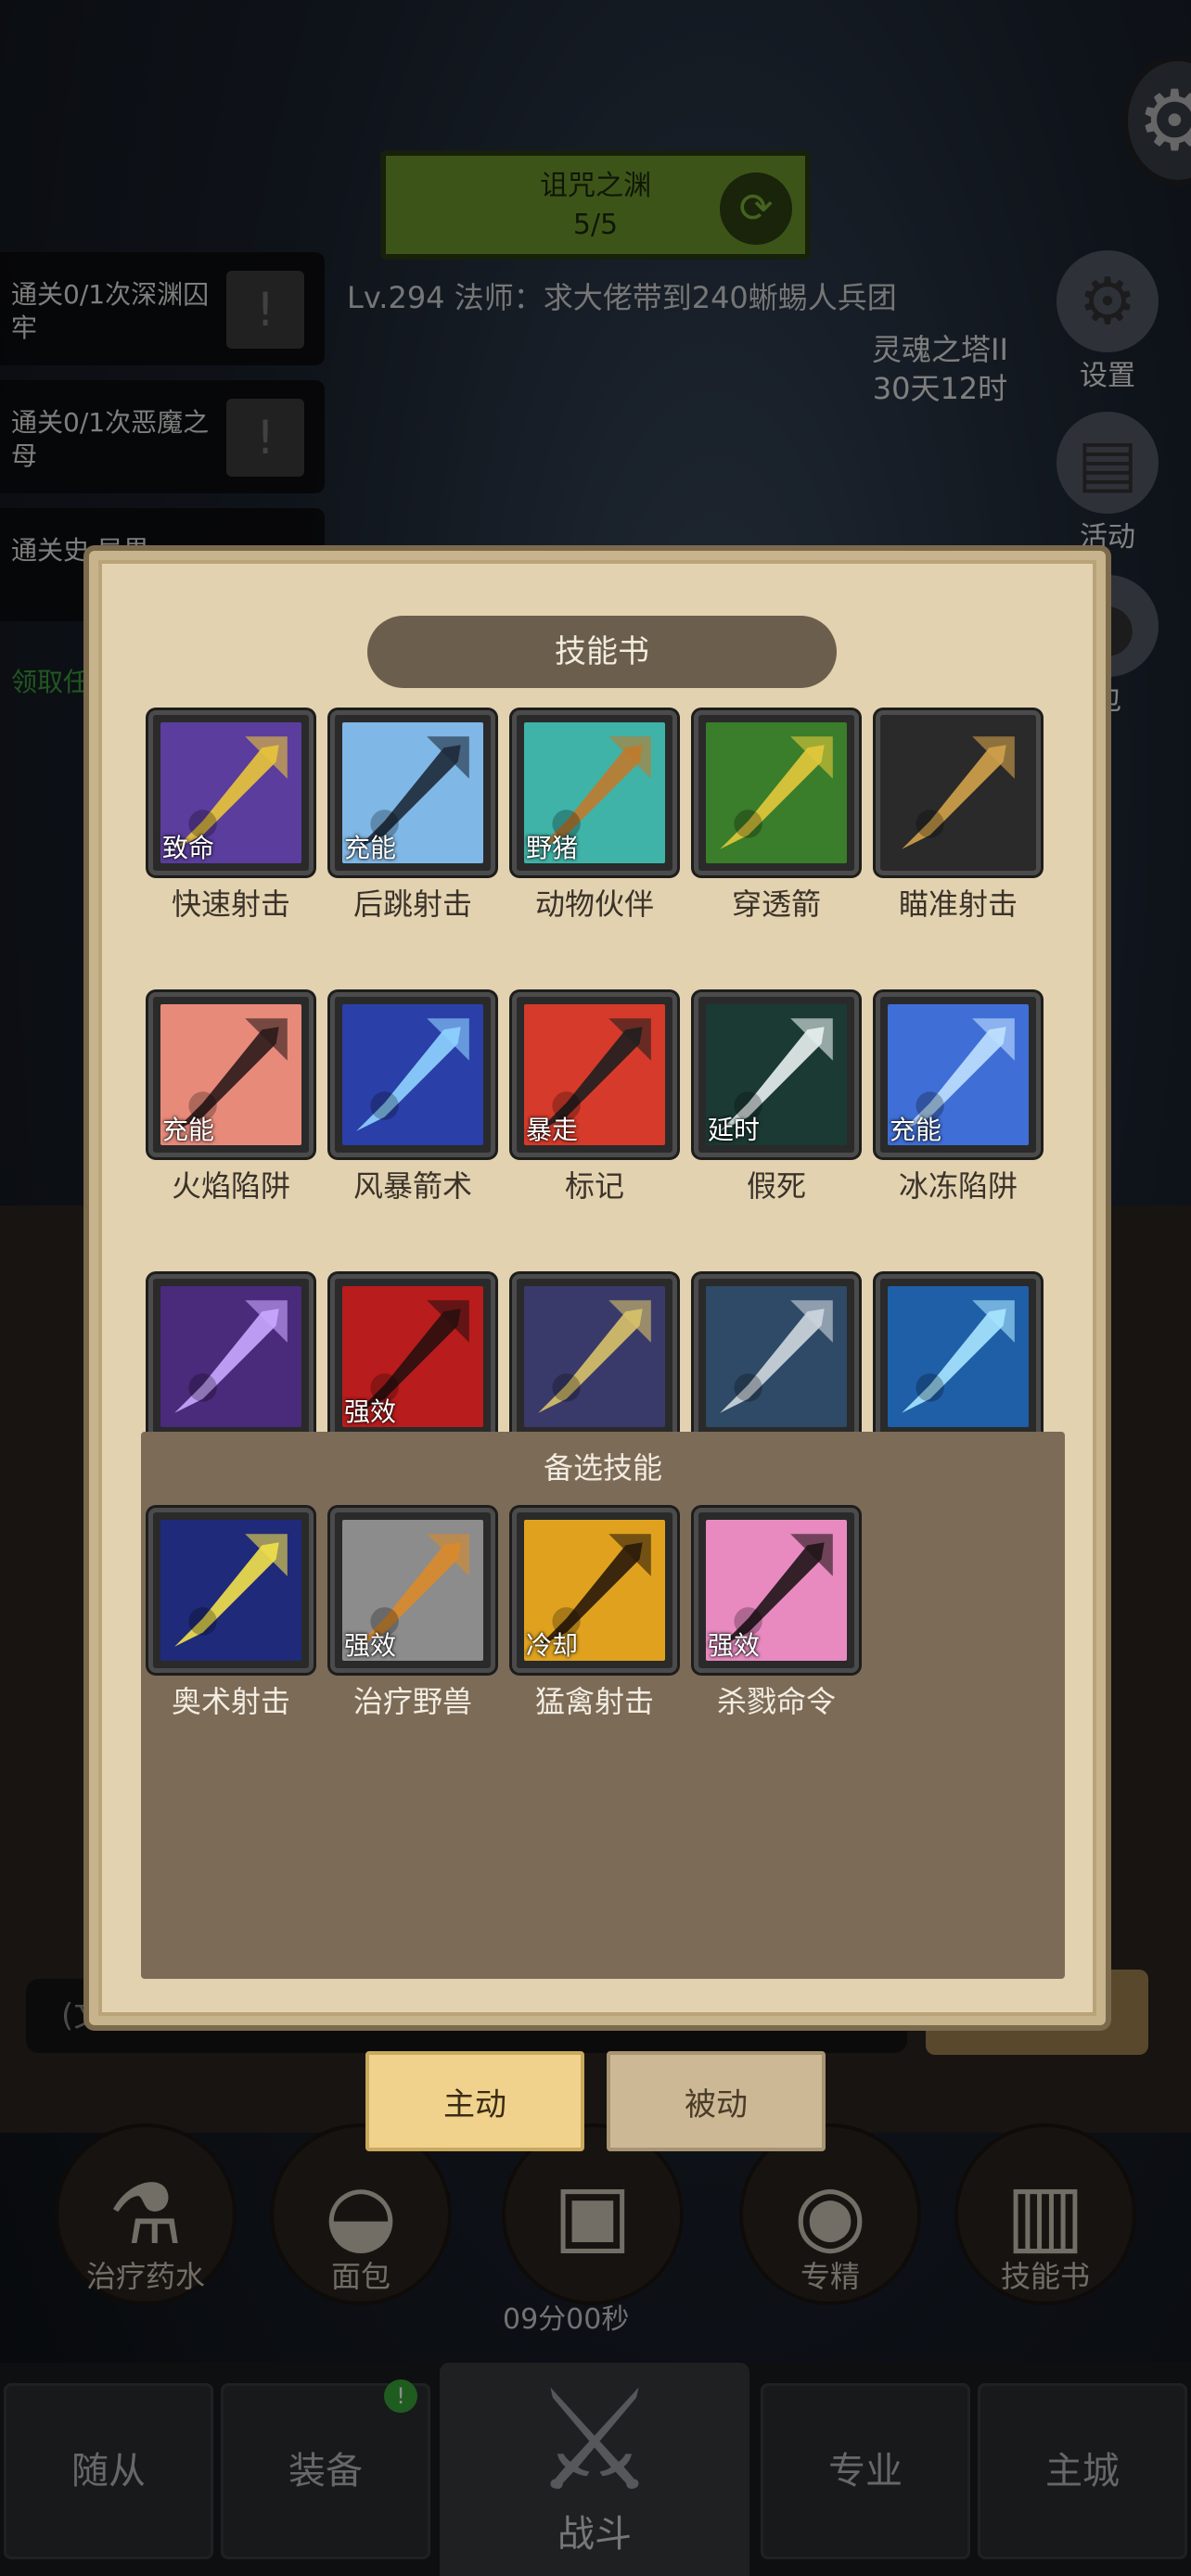  I want to click on skill-card: 奥术射击, so click(231, 1614).